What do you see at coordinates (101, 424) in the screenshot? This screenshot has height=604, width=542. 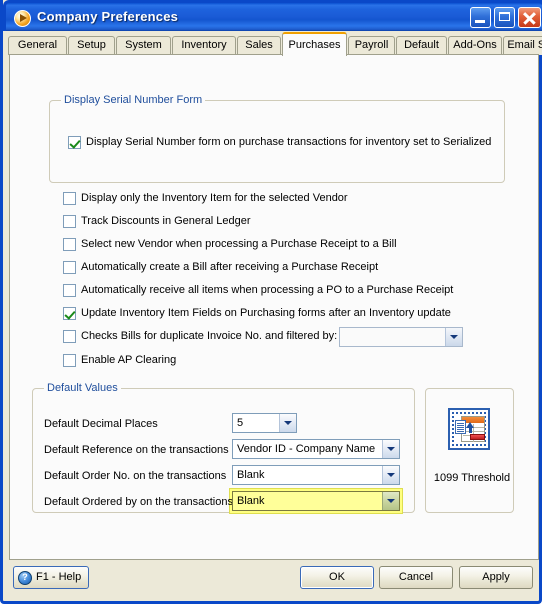 I see `label-default-decimal-places: Default Decimal Places` at bounding box center [101, 424].